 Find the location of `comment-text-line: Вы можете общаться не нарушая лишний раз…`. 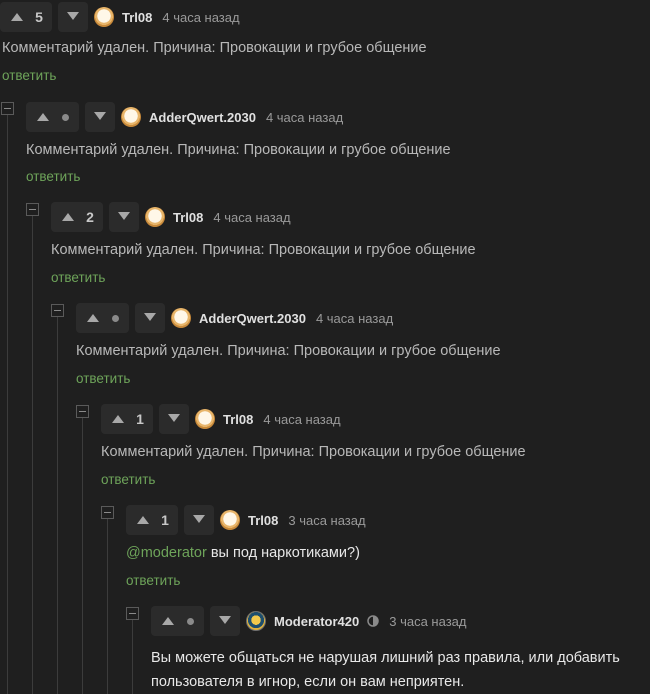

comment-text-line: Вы можете общаться не нарушая лишний раз… is located at coordinates (385, 658).